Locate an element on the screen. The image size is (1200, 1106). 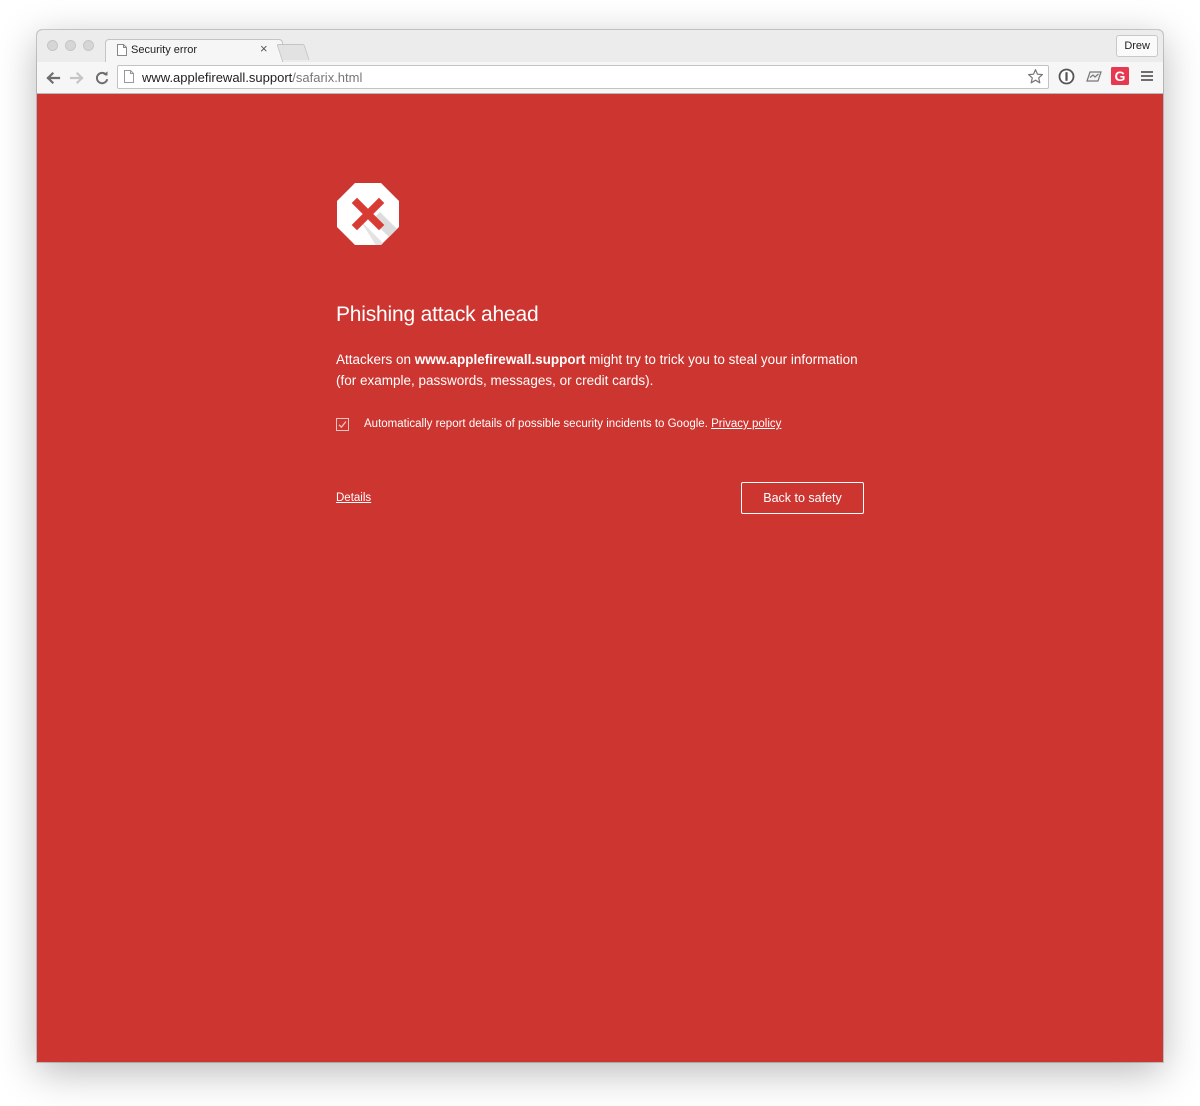
report-checkbox is located at coordinates (342, 424).